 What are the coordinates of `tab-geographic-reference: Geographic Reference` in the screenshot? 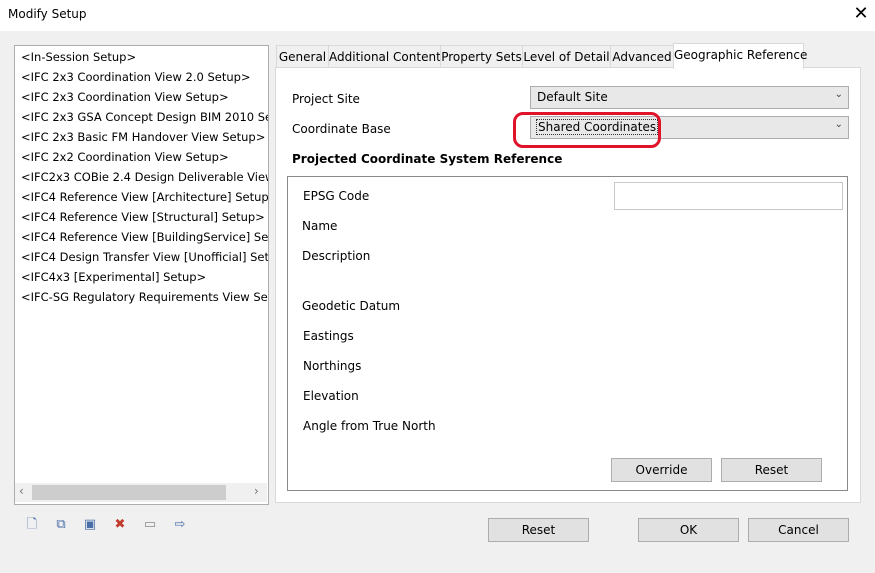 It's located at (740, 56).